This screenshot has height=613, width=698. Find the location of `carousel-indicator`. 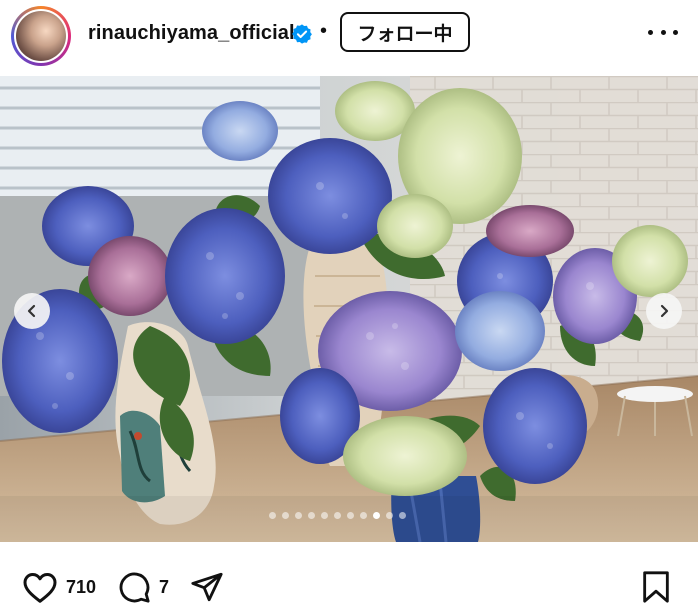

carousel-indicator is located at coordinates (337, 515).